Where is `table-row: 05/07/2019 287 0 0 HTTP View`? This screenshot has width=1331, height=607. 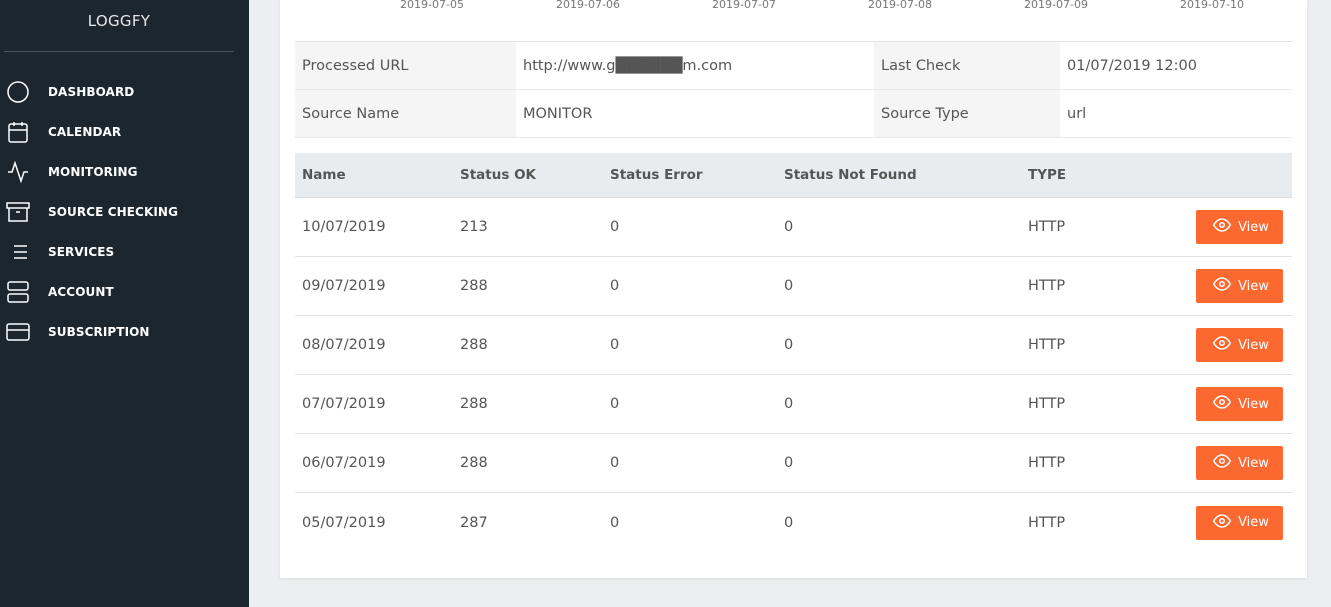 table-row: 05/07/2019 287 0 0 HTTP View is located at coordinates (793, 522).